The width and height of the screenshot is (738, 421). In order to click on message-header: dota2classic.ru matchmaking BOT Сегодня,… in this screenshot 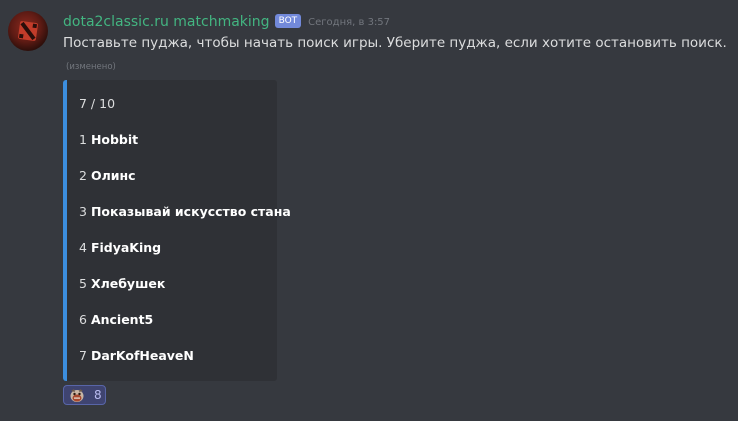, I will do `click(226, 22)`.